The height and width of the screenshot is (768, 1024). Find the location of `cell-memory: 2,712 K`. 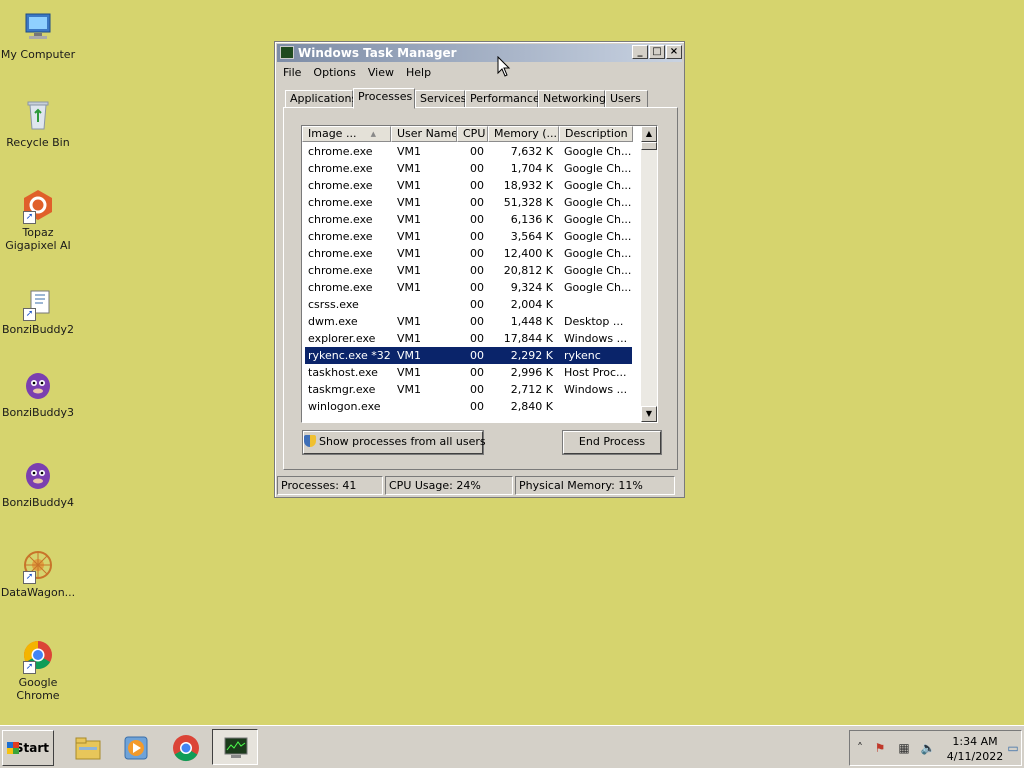

cell-memory: 2,712 K is located at coordinates (531, 389).